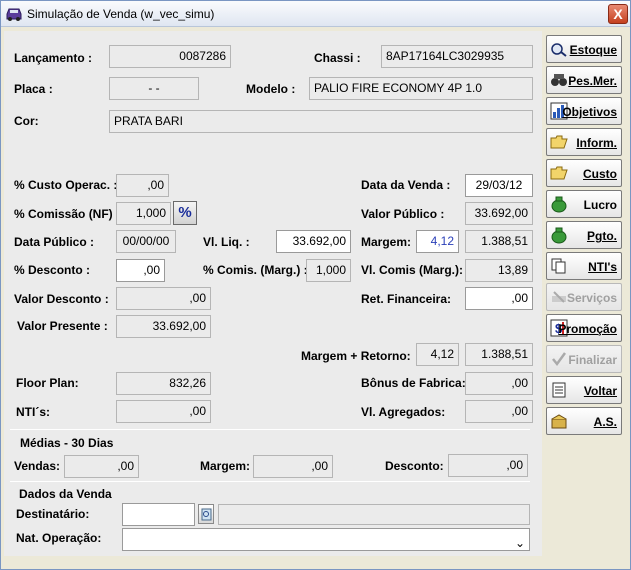  I want to click on valor-presente-label: Valor Presente :, so click(62, 326).